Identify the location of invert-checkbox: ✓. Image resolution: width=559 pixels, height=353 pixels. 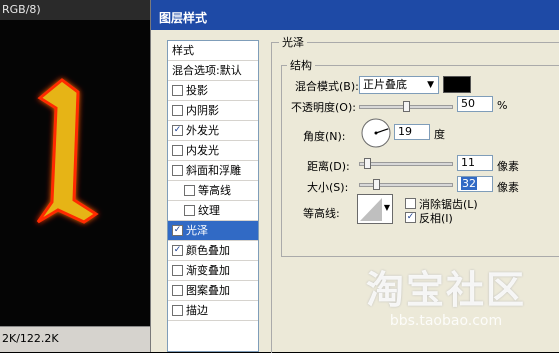
(410, 217).